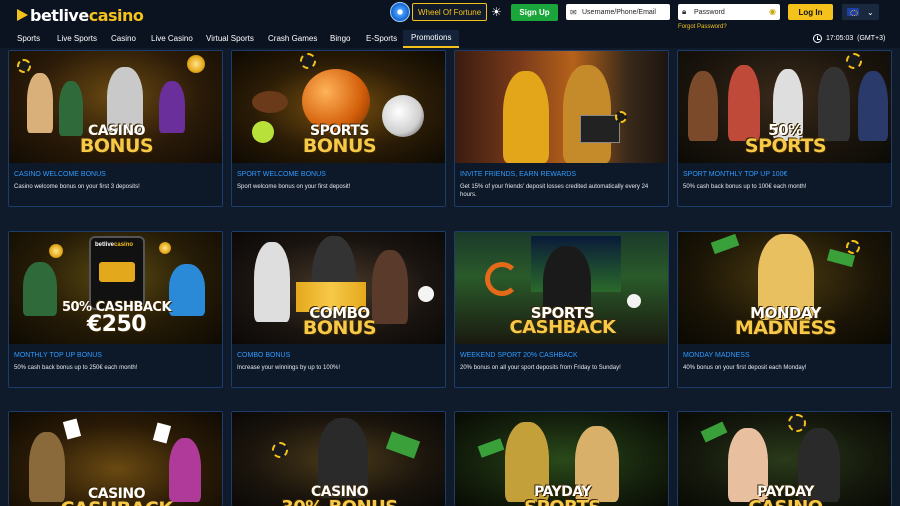 This screenshot has height=506, width=900. I want to click on eu-flag-icon, so click(853, 12).